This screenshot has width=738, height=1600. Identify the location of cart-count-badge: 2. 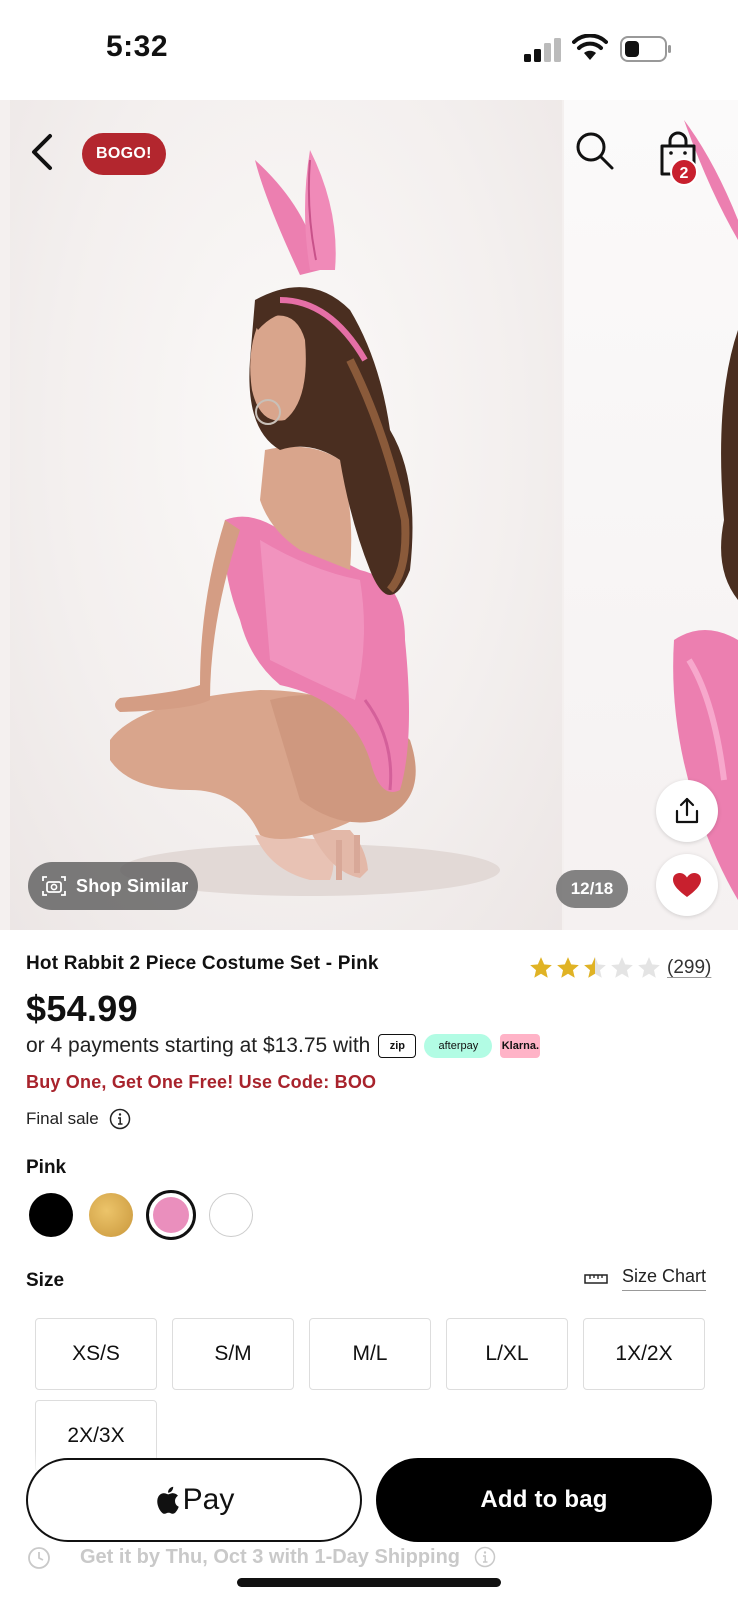
(684, 172).